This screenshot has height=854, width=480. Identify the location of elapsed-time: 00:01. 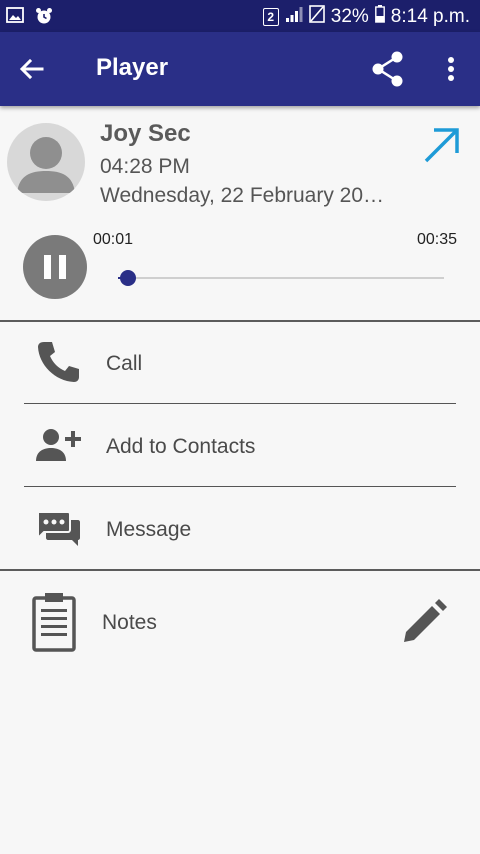
(113, 239).